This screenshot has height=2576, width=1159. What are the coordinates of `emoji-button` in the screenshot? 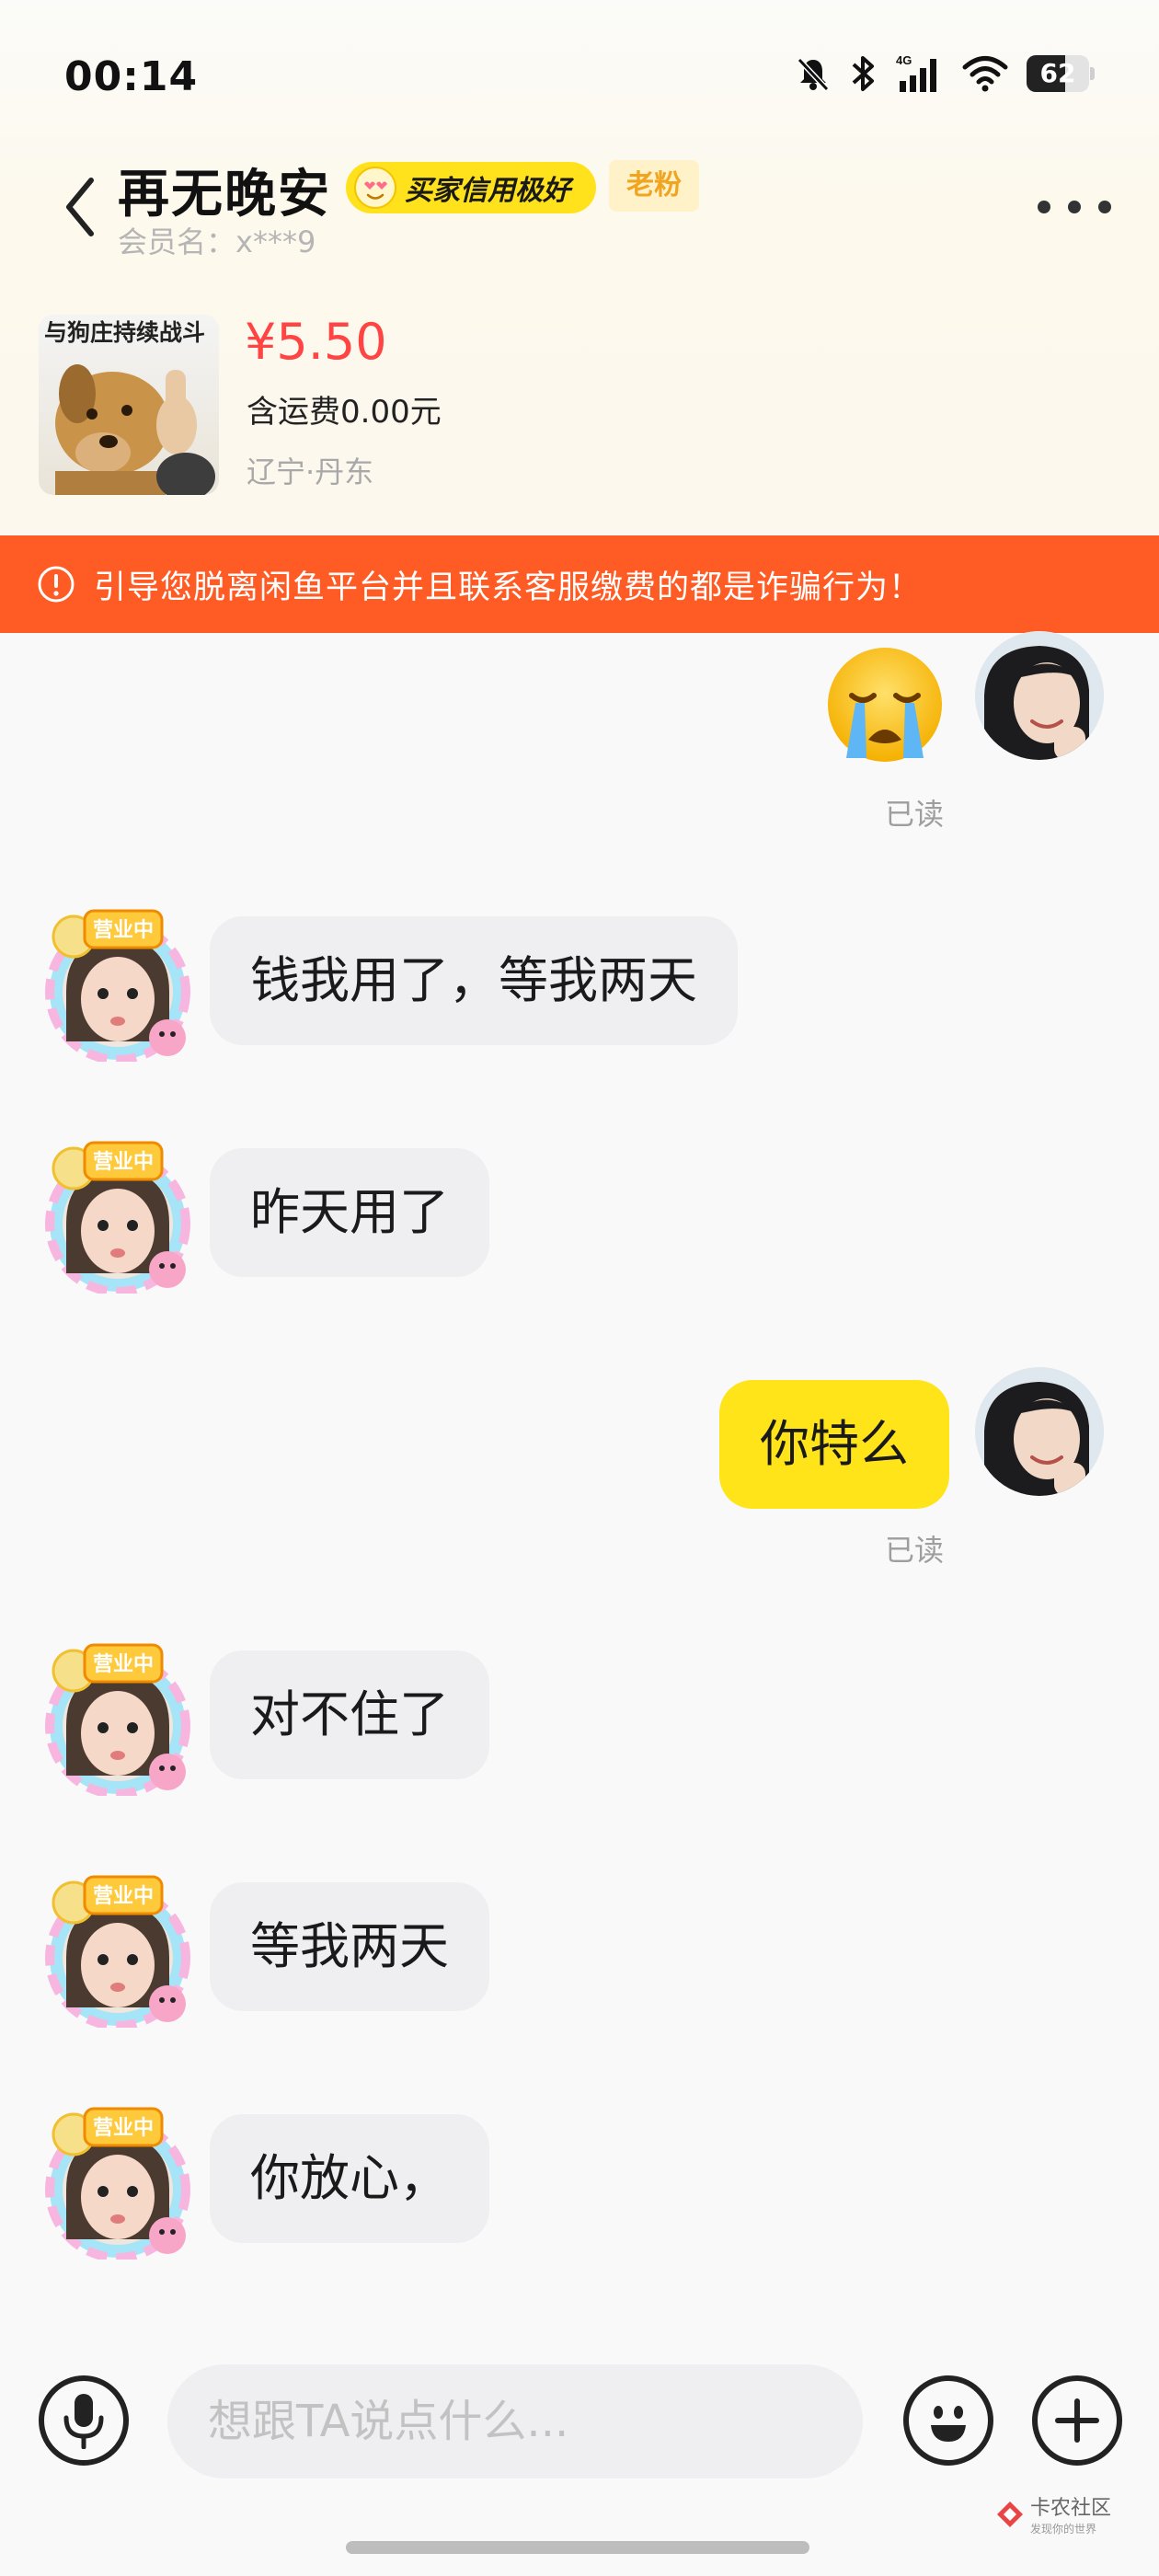 It's located at (948, 2420).